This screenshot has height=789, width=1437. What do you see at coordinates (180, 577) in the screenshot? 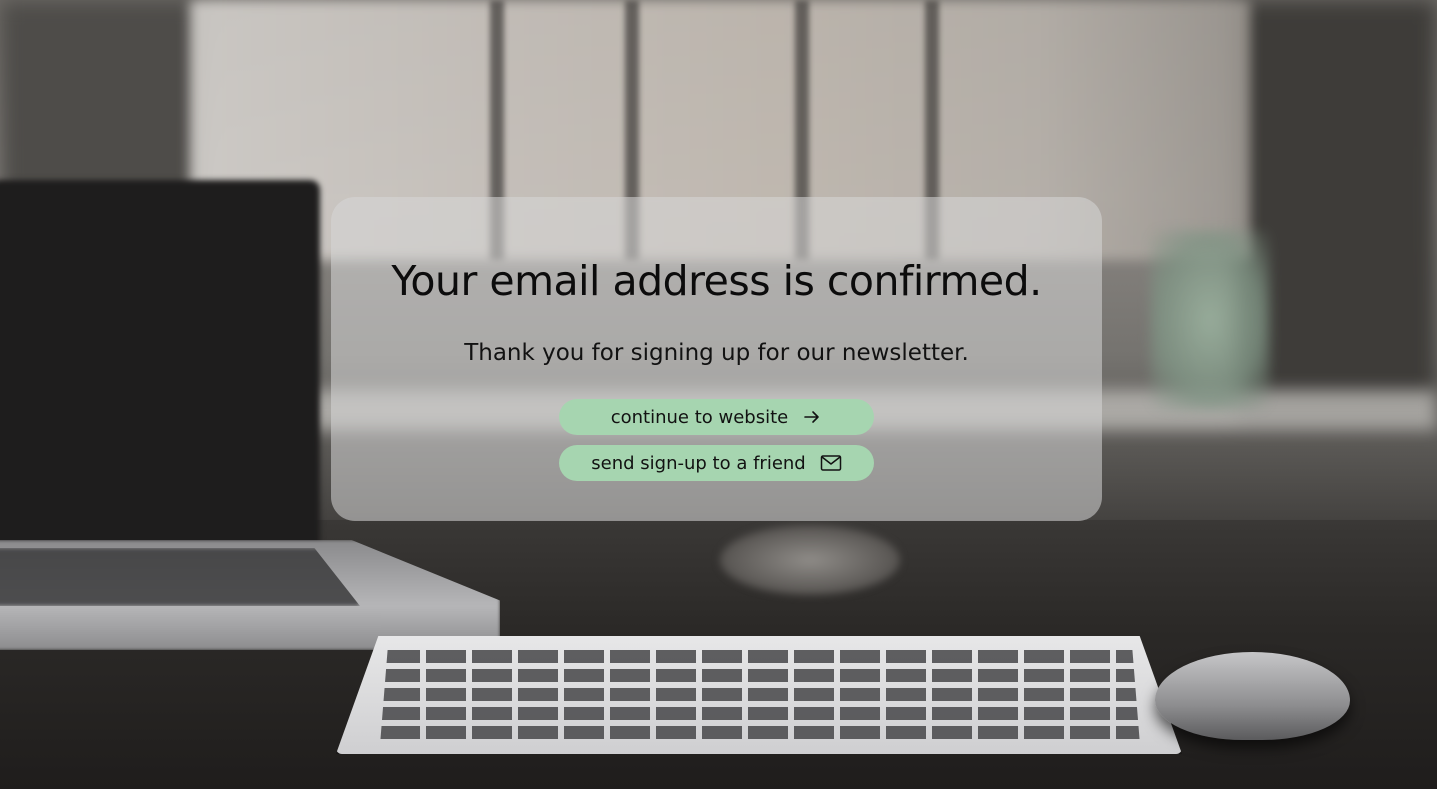
I see `laptop-keyboard` at bounding box center [180, 577].